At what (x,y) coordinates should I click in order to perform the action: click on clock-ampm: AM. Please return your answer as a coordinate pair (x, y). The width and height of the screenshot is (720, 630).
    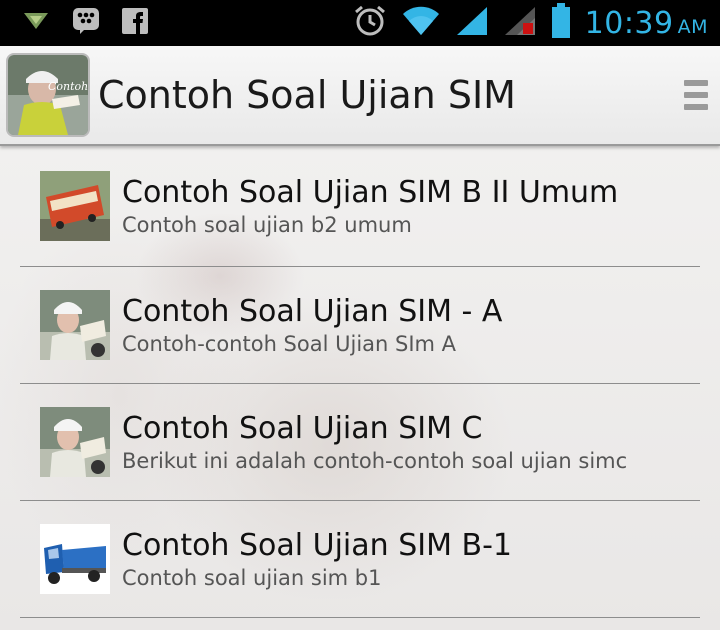
    Looking at the image, I should click on (692, 26).